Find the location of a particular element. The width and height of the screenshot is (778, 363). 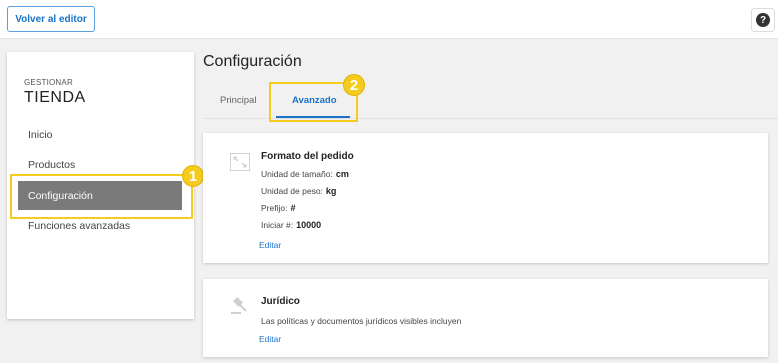

top-bar: Volver al editor ? is located at coordinates (389, 19).